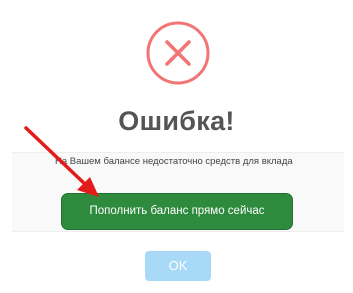 Image resolution: width=353 pixels, height=293 pixels. I want to click on error-x-circle-icon, so click(178, 53).